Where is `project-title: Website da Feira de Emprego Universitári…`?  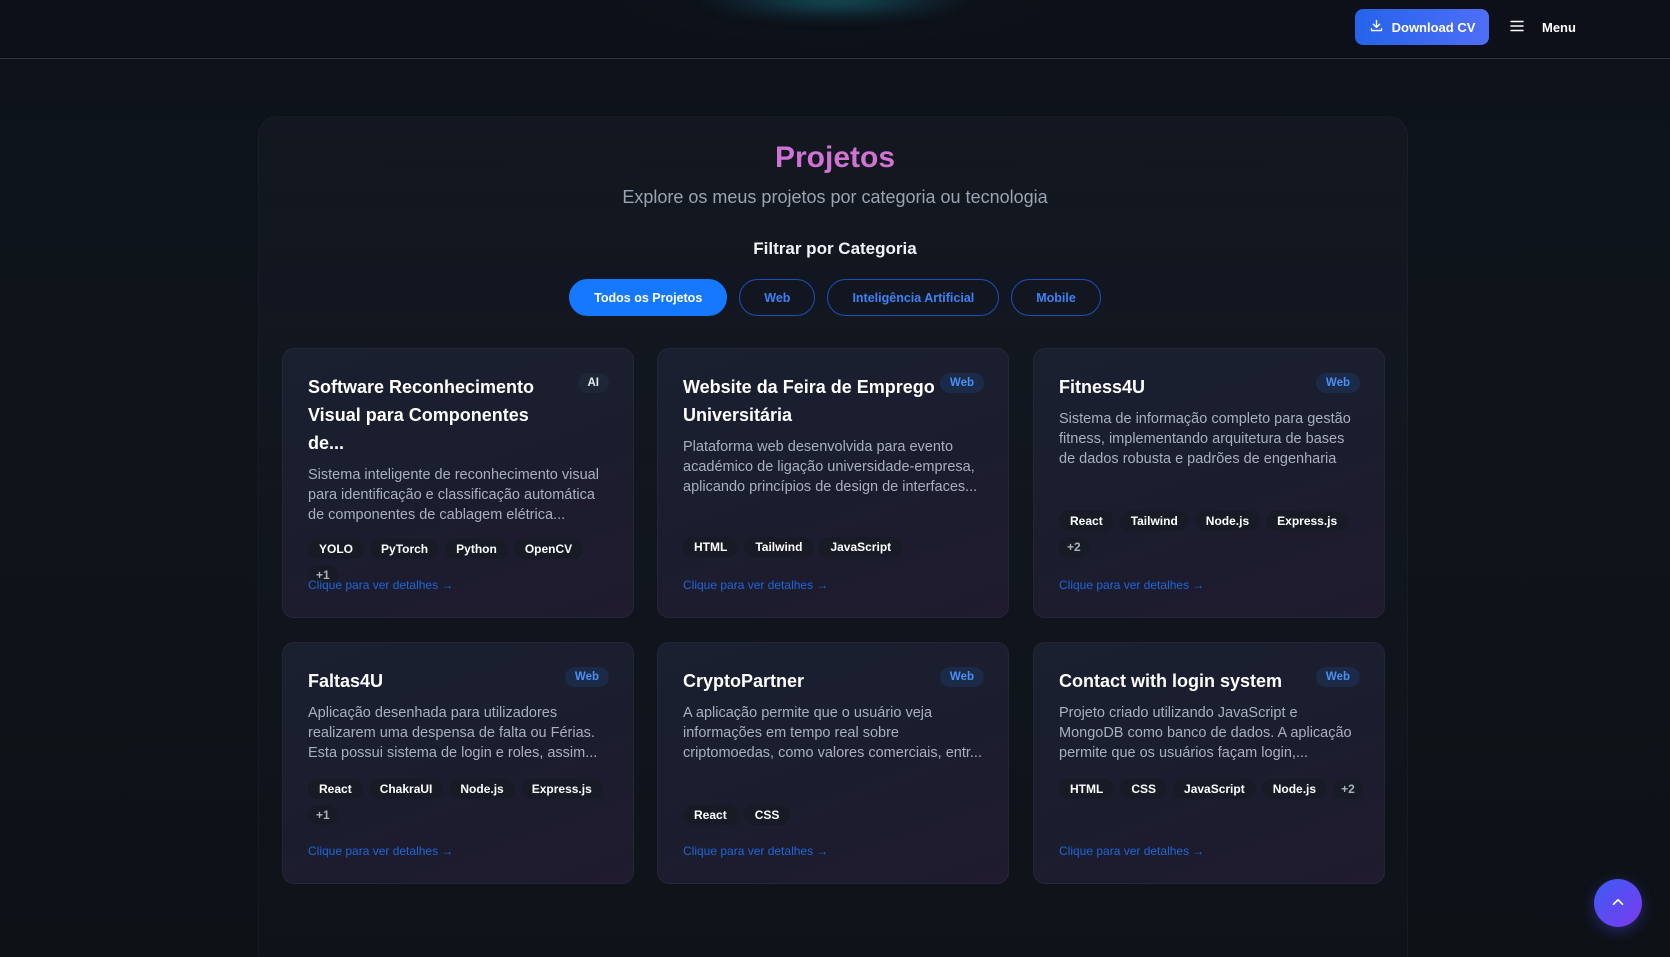
project-title: Website da Feira de Emprego Universitári… is located at coordinates (809, 401).